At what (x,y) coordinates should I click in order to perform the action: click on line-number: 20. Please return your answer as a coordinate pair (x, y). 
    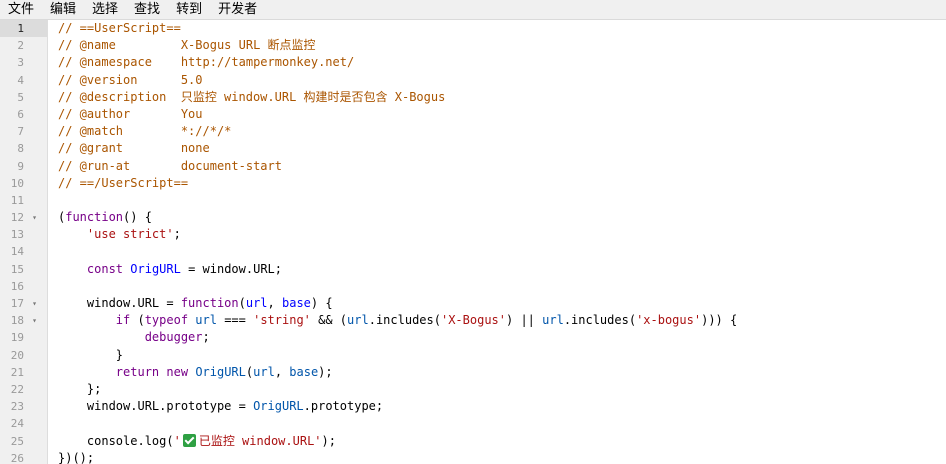
    Looking at the image, I should click on (17, 355).